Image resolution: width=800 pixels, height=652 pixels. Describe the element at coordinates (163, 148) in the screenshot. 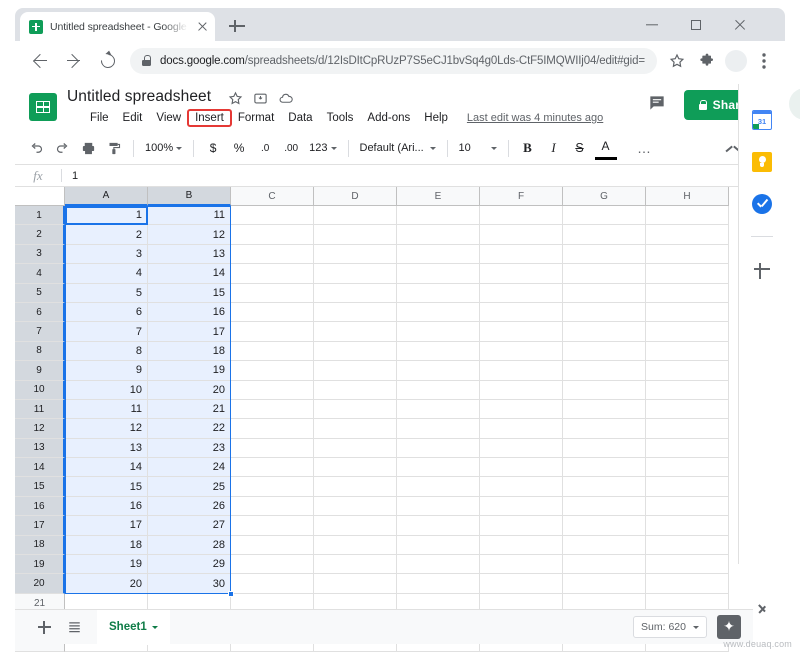

I see `zoom-selector: 100%` at that location.